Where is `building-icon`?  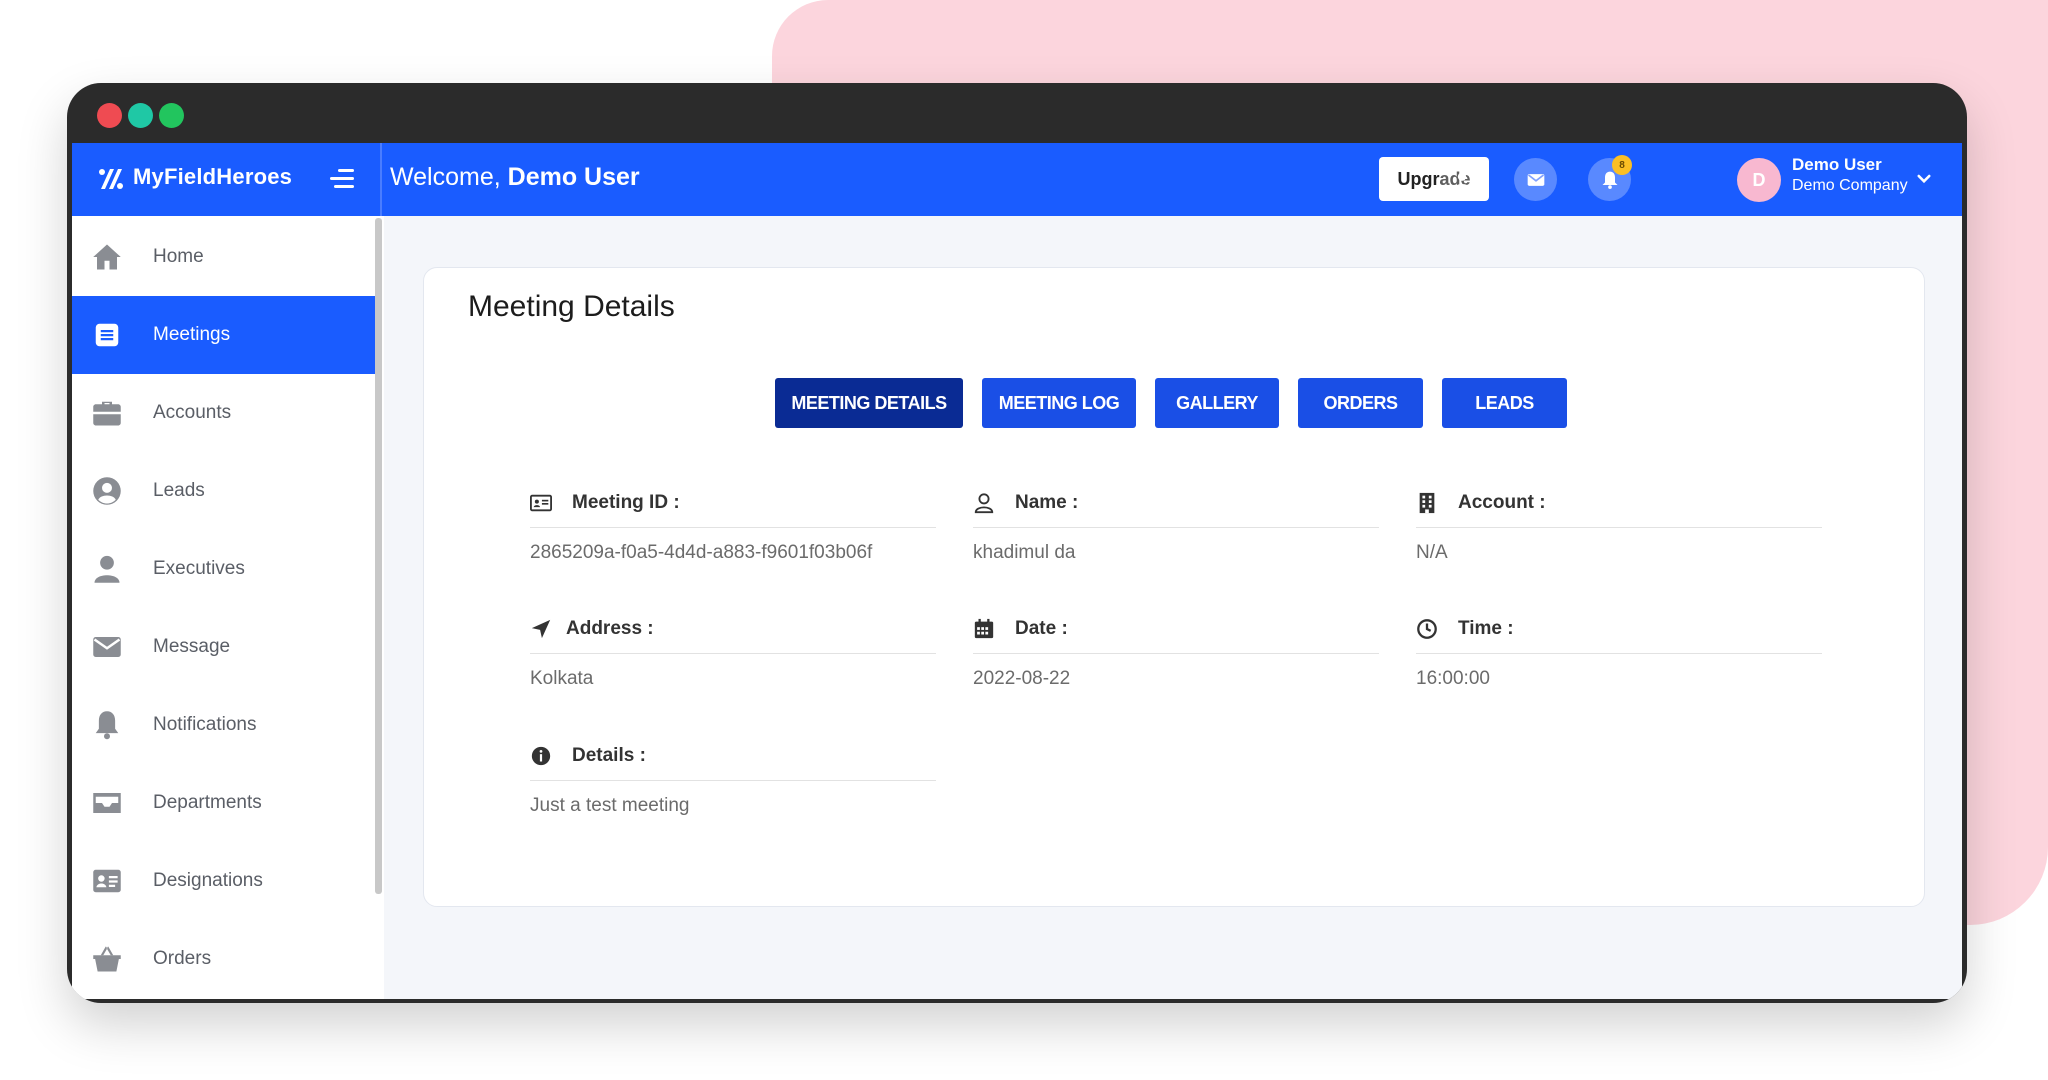
building-icon is located at coordinates (1427, 503).